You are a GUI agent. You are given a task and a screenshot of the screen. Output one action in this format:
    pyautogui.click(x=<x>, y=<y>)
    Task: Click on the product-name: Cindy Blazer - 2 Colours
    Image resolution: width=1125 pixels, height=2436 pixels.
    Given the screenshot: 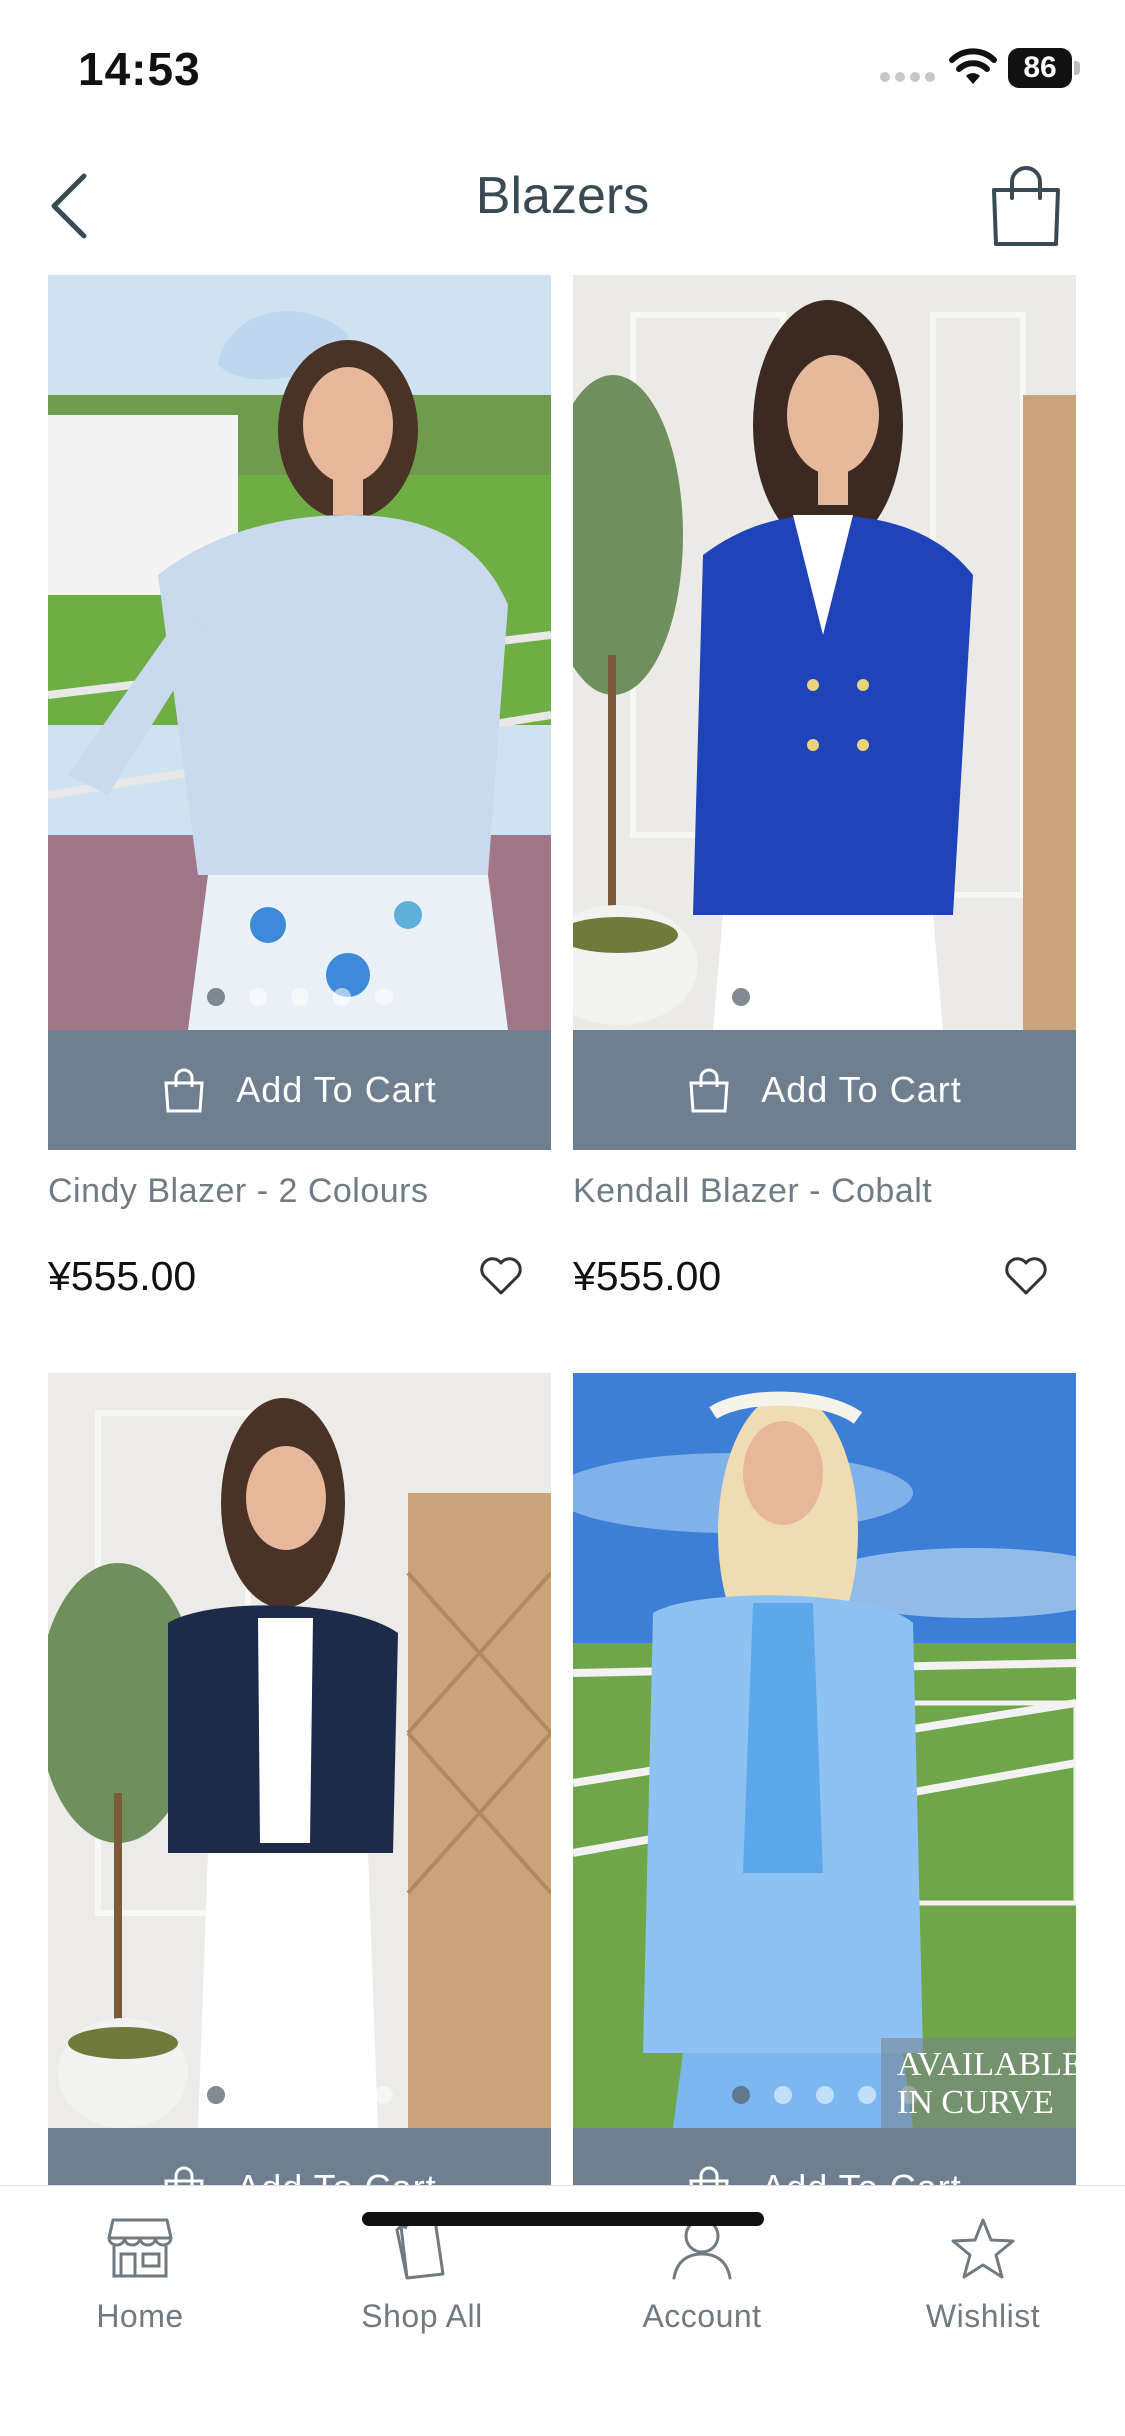 What is the action you would take?
    pyautogui.click(x=238, y=1191)
    